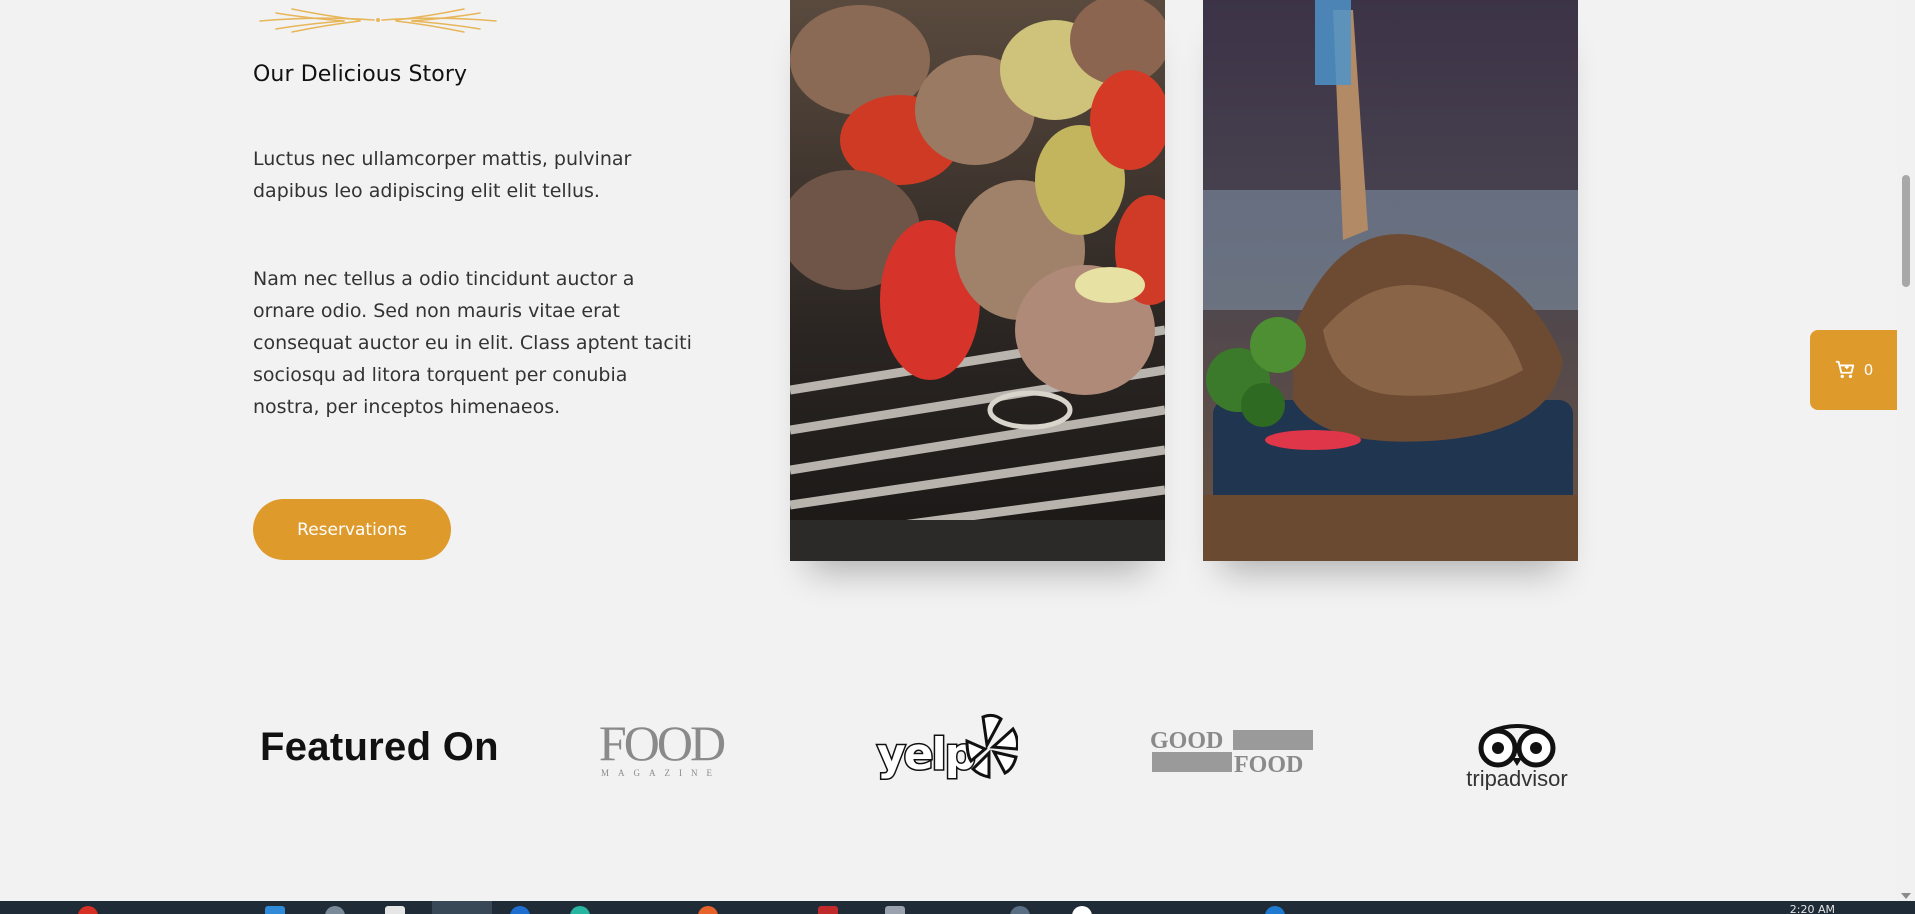 The width and height of the screenshot is (1915, 914). I want to click on taskbar-active-app, so click(462, 907).